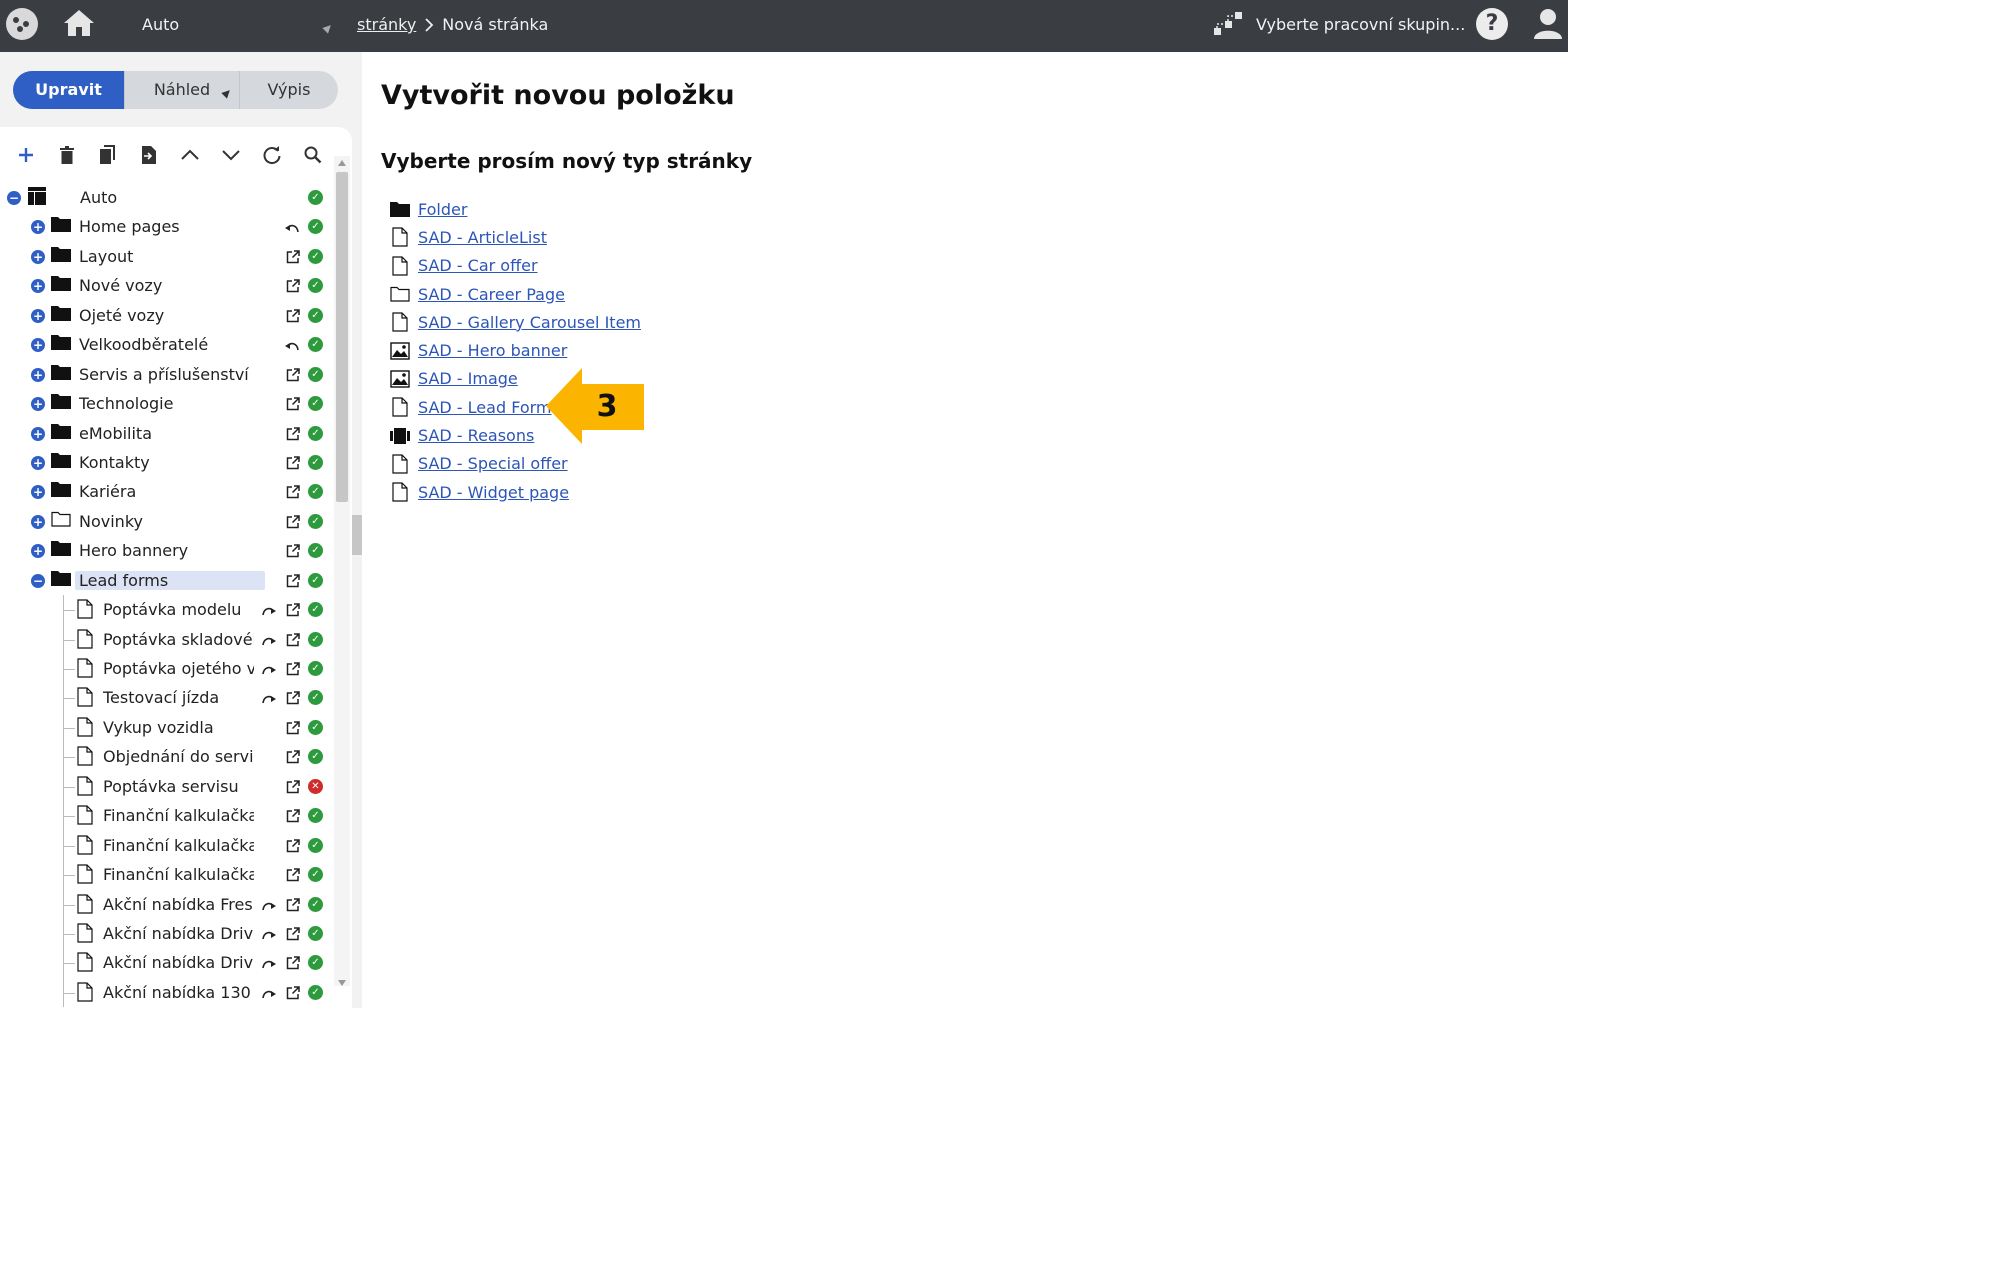  What do you see at coordinates (386, 24) in the screenshot?
I see `breadcrumb-link: stránky` at bounding box center [386, 24].